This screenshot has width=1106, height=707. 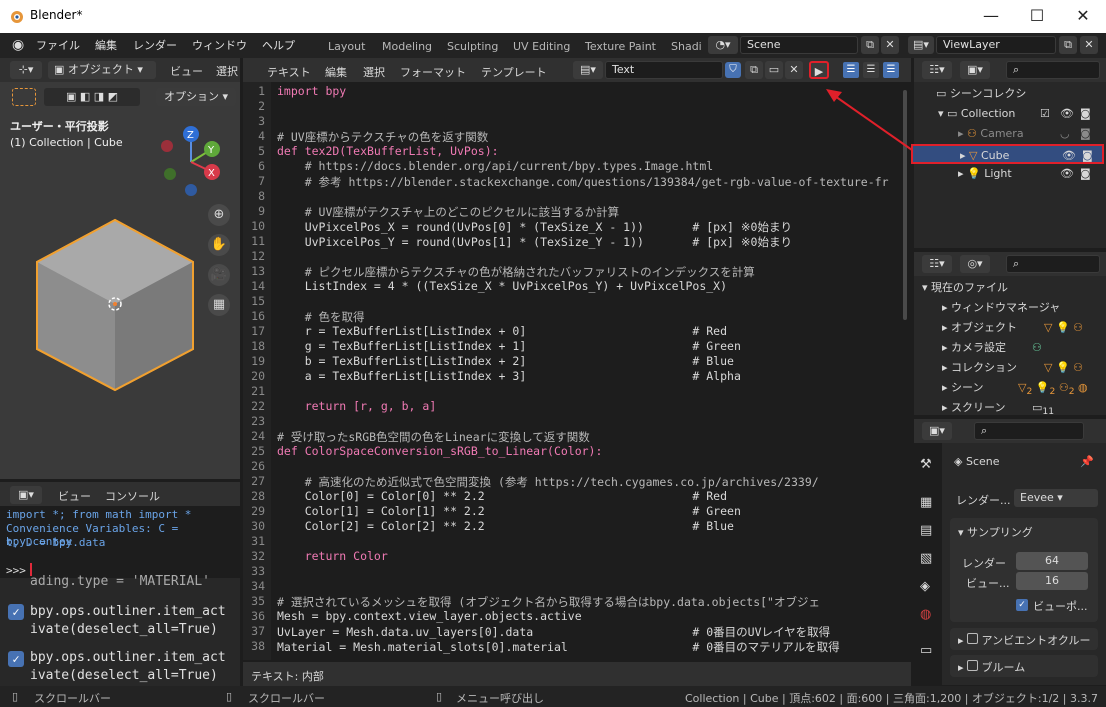 I want to click on ao-checkbox, so click(x=973, y=638).